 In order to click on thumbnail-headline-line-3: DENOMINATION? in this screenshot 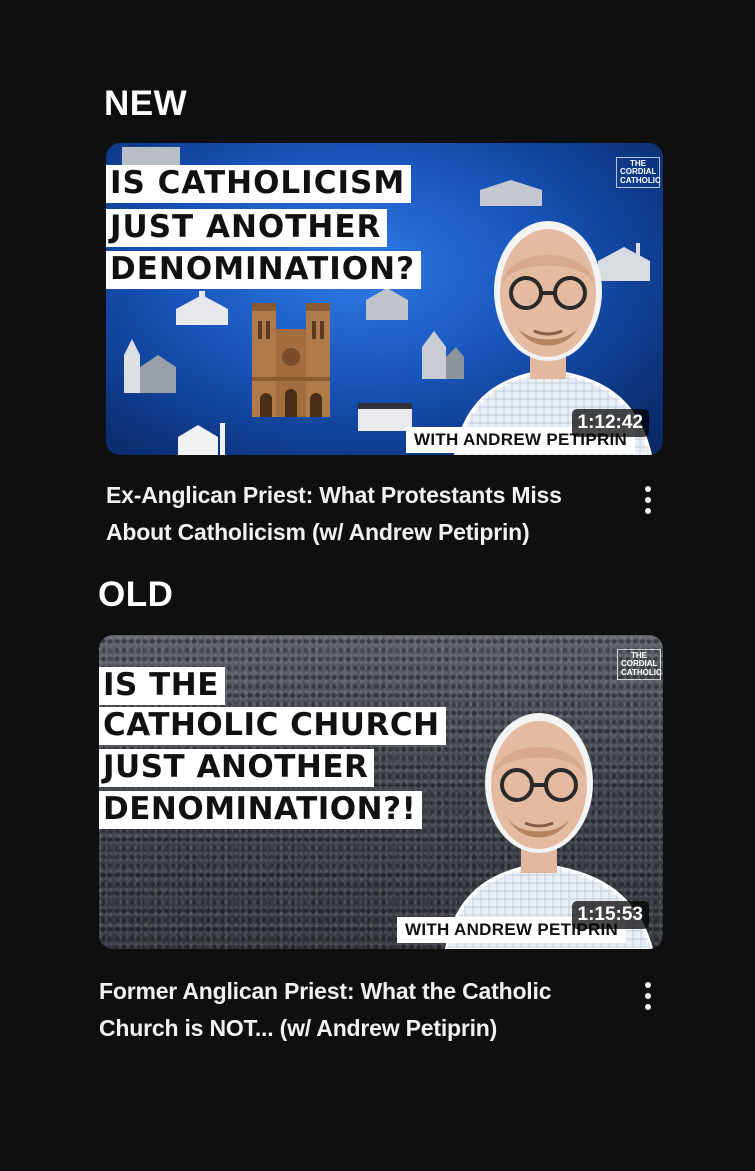, I will do `click(264, 270)`.